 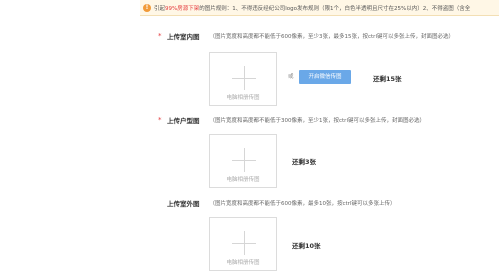 I want to click on upload-box-floorplan: 电脑相册传图, so click(x=243, y=161).